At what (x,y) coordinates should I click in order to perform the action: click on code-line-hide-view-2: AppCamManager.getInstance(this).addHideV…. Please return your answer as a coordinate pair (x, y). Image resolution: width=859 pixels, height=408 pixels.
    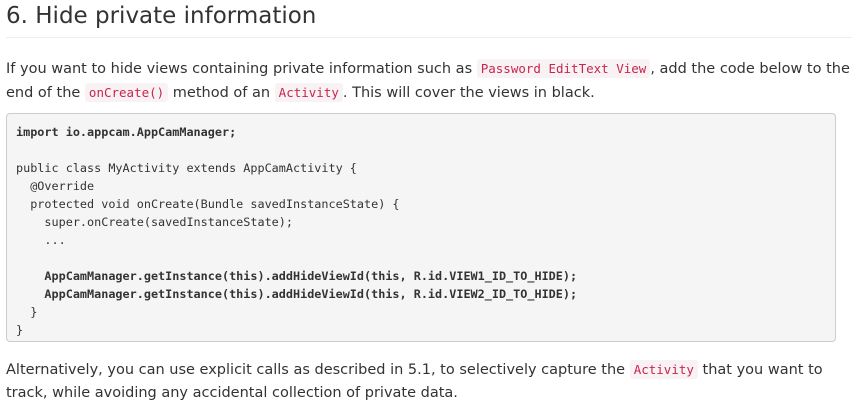
    Looking at the image, I should click on (297, 294).